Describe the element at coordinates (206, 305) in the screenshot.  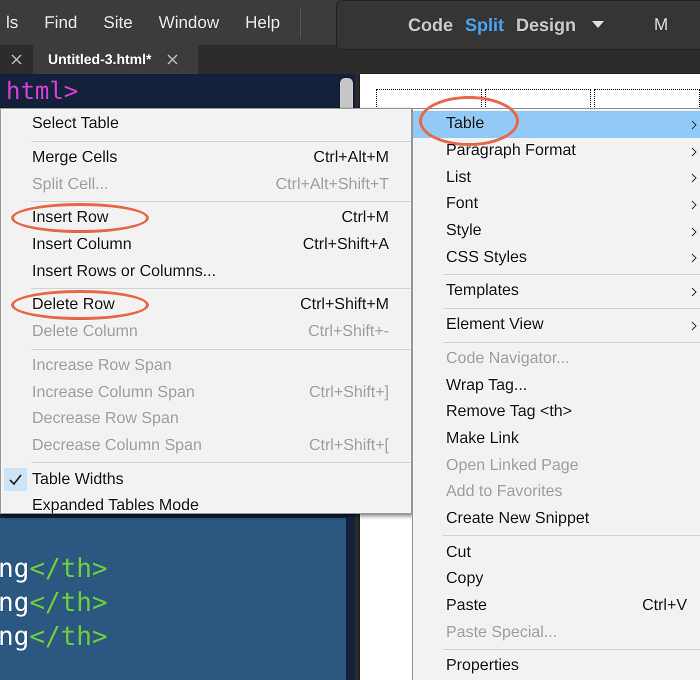
I see `menu-item: Delete Row Ctrl+Shift+M` at that location.